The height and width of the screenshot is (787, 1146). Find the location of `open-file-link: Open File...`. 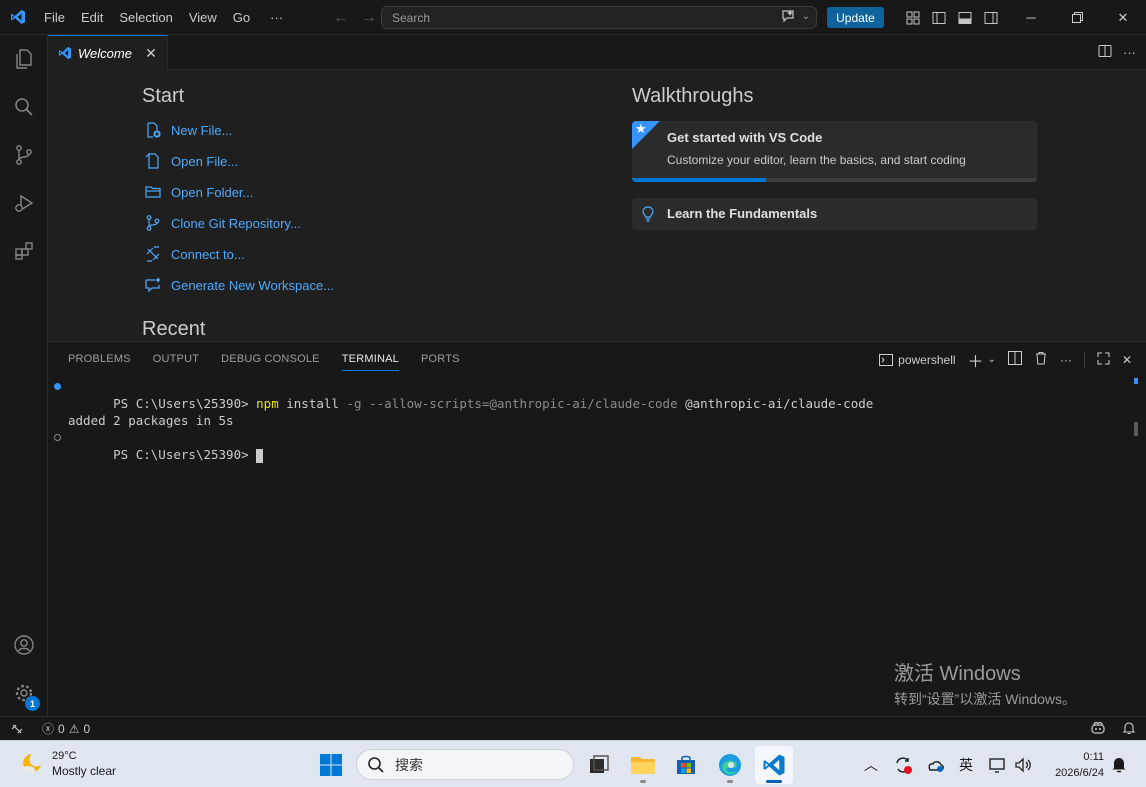

open-file-link: Open File... is located at coordinates (191, 161).